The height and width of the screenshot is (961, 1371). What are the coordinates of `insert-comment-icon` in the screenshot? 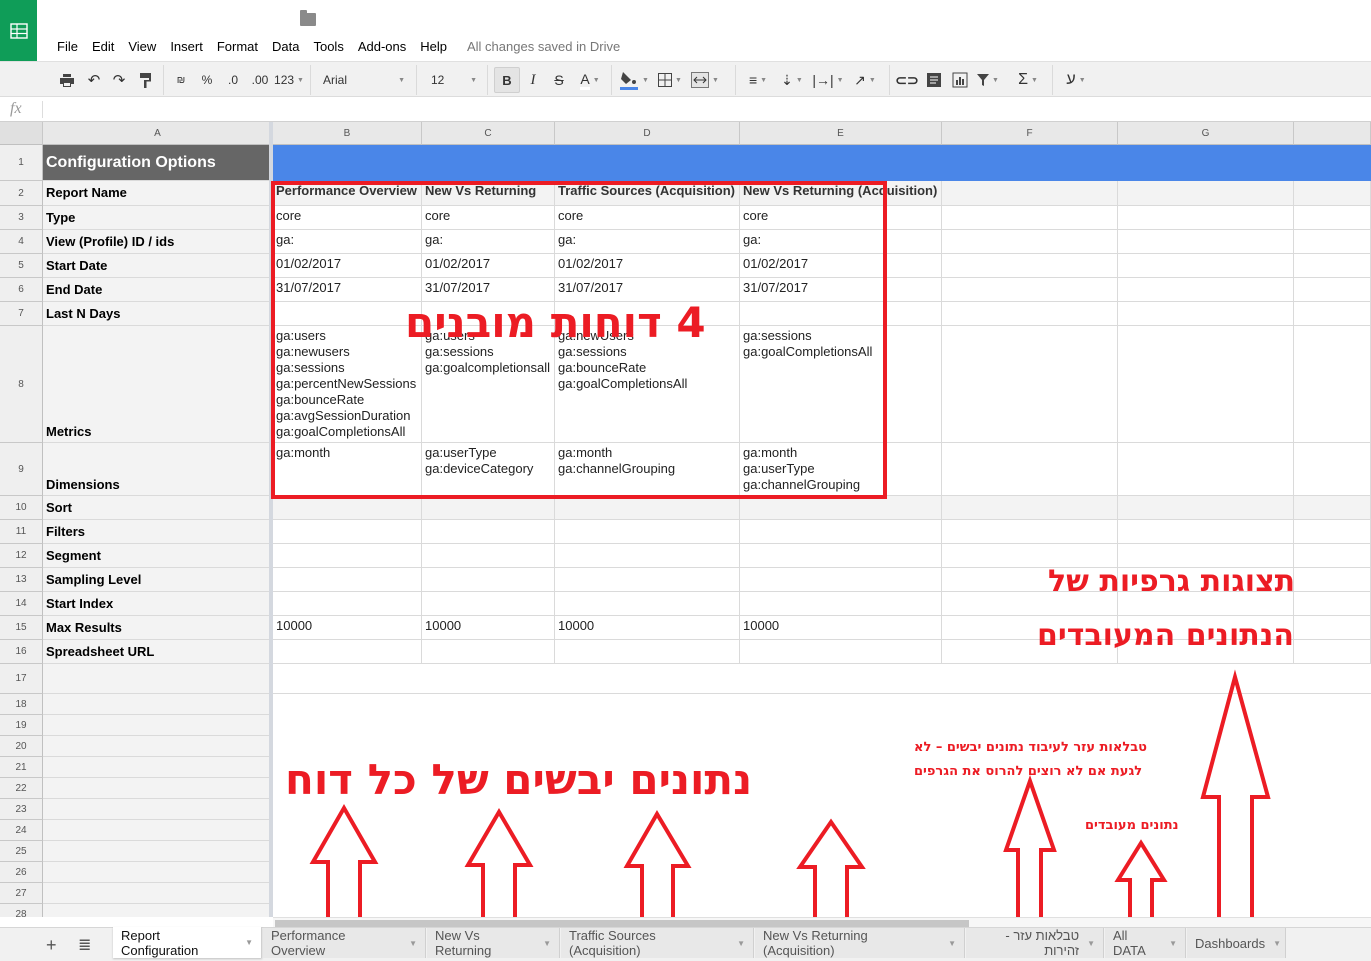 It's located at (934, 80).